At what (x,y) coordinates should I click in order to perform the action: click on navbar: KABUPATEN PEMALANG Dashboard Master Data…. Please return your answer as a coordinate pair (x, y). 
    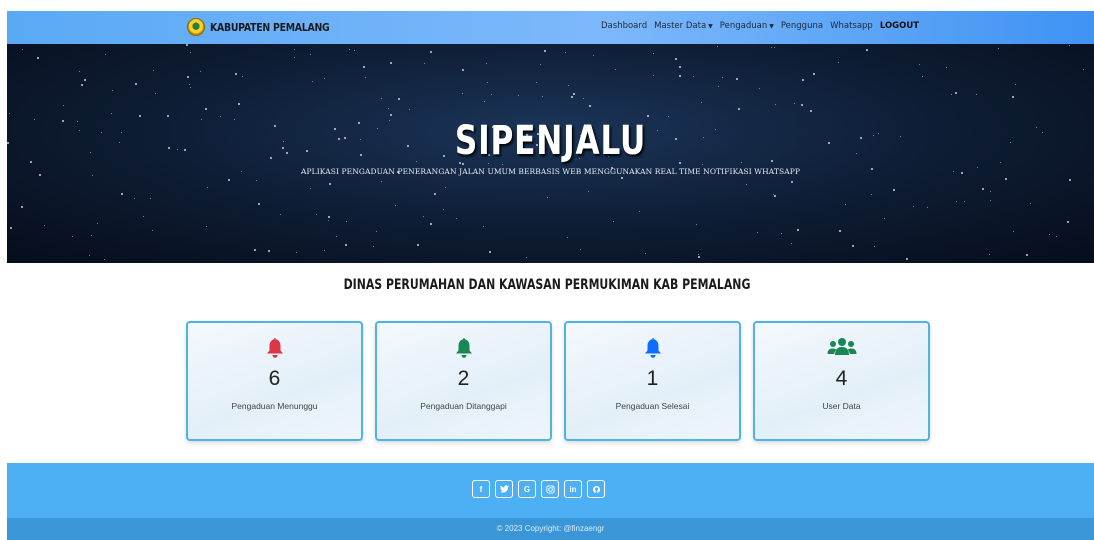
    Looking at the image, I should click on (550, 27).